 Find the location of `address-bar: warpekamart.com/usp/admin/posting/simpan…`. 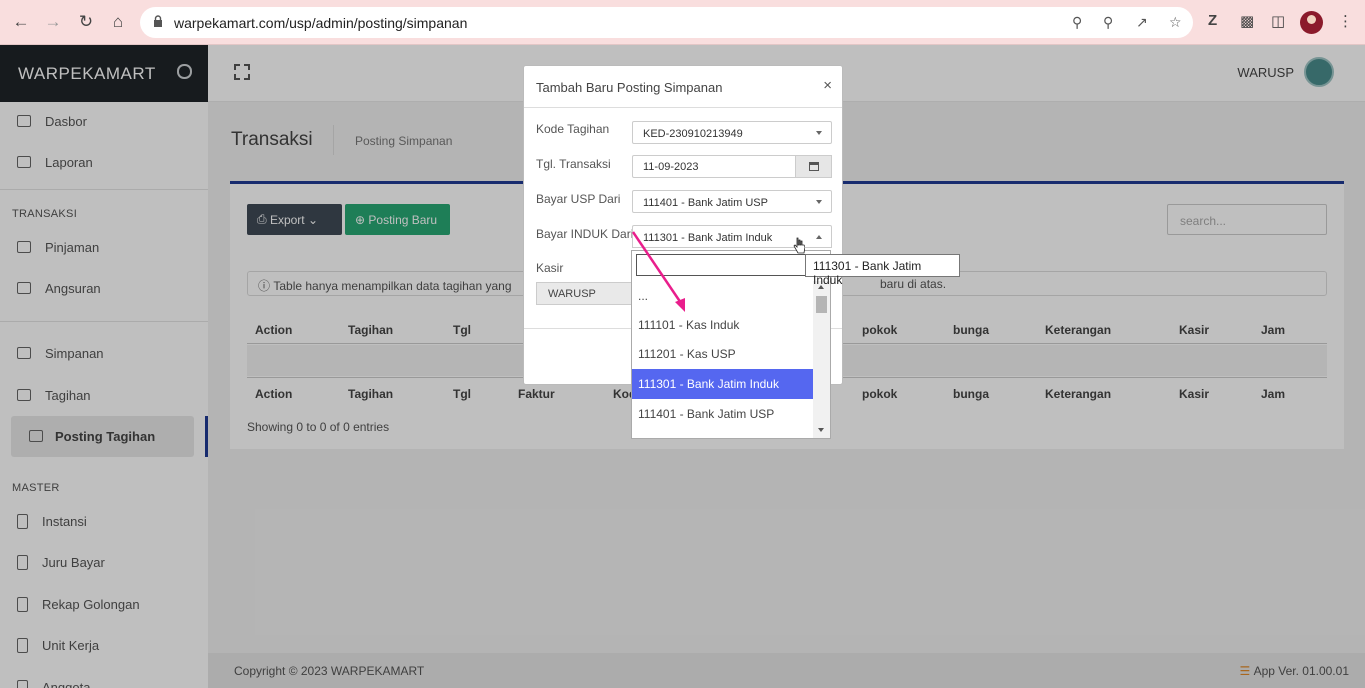

address-bar: warpekamart.com/usp/admin/posting/simpan… is located at coordinates (666, 22).